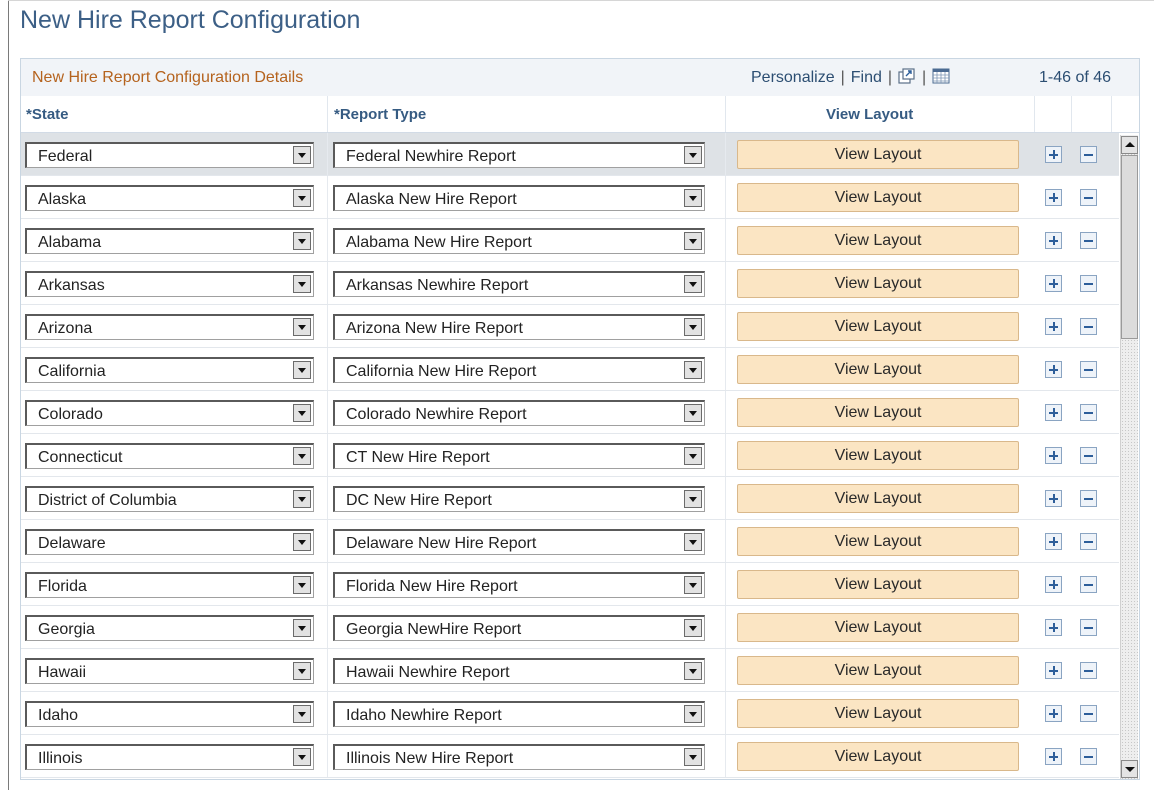 Image resolution: width=1154 pixels, height=790 pixels. I want to click on report-type-dropdown: Florida New Hire Report, so click(519, 585).